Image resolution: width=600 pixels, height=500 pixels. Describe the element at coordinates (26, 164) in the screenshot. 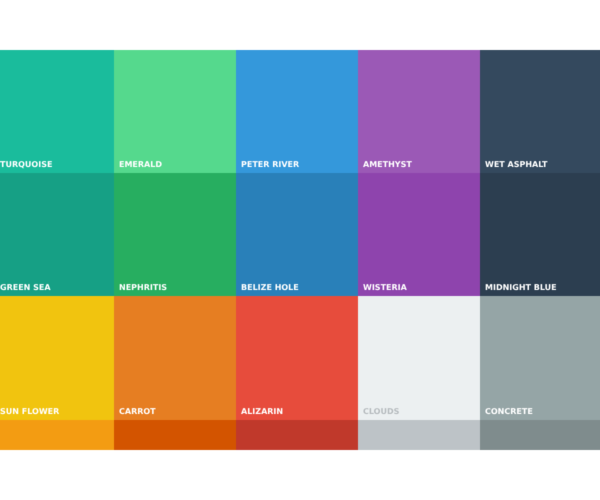

I see `swatch-label: TURQUOISE` at that location.